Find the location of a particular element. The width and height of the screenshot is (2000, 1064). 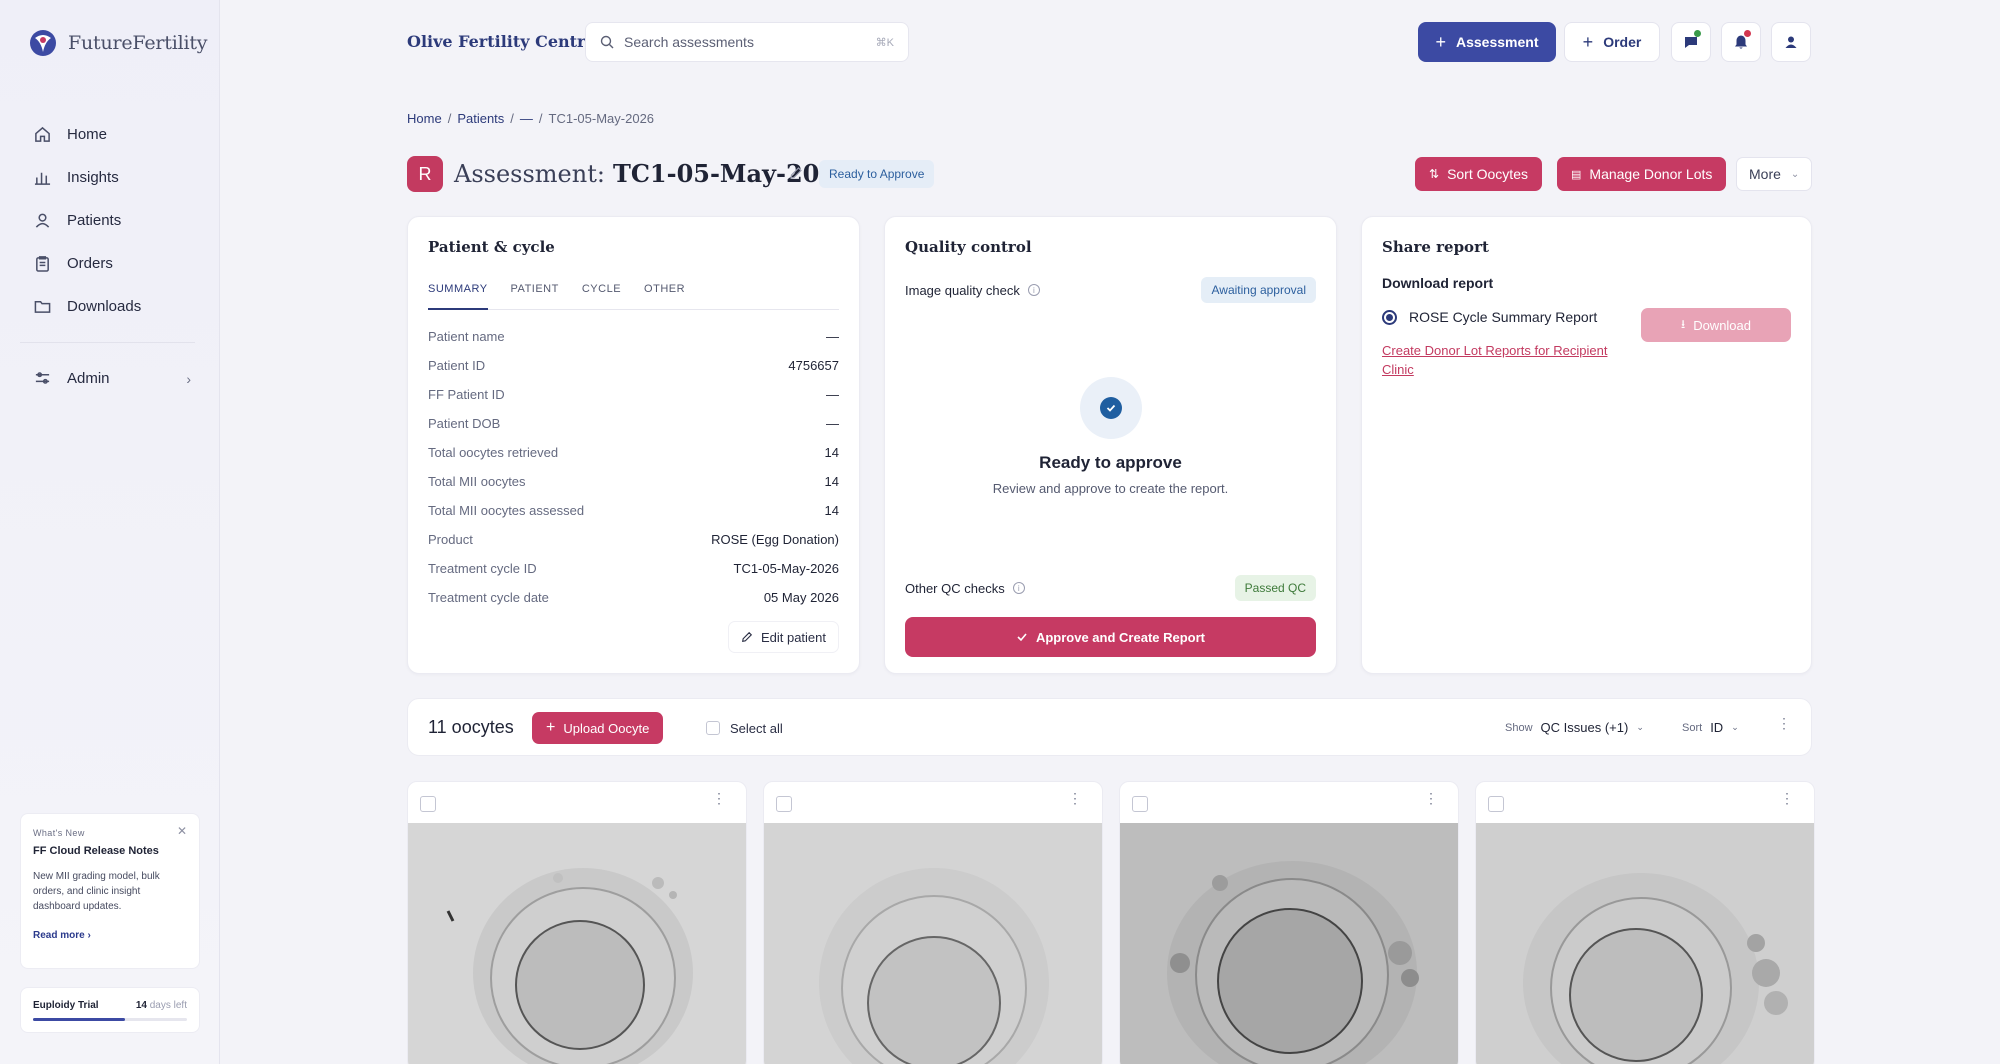

assessment-button-label: Assessment is located at coordinates (1497, 42).